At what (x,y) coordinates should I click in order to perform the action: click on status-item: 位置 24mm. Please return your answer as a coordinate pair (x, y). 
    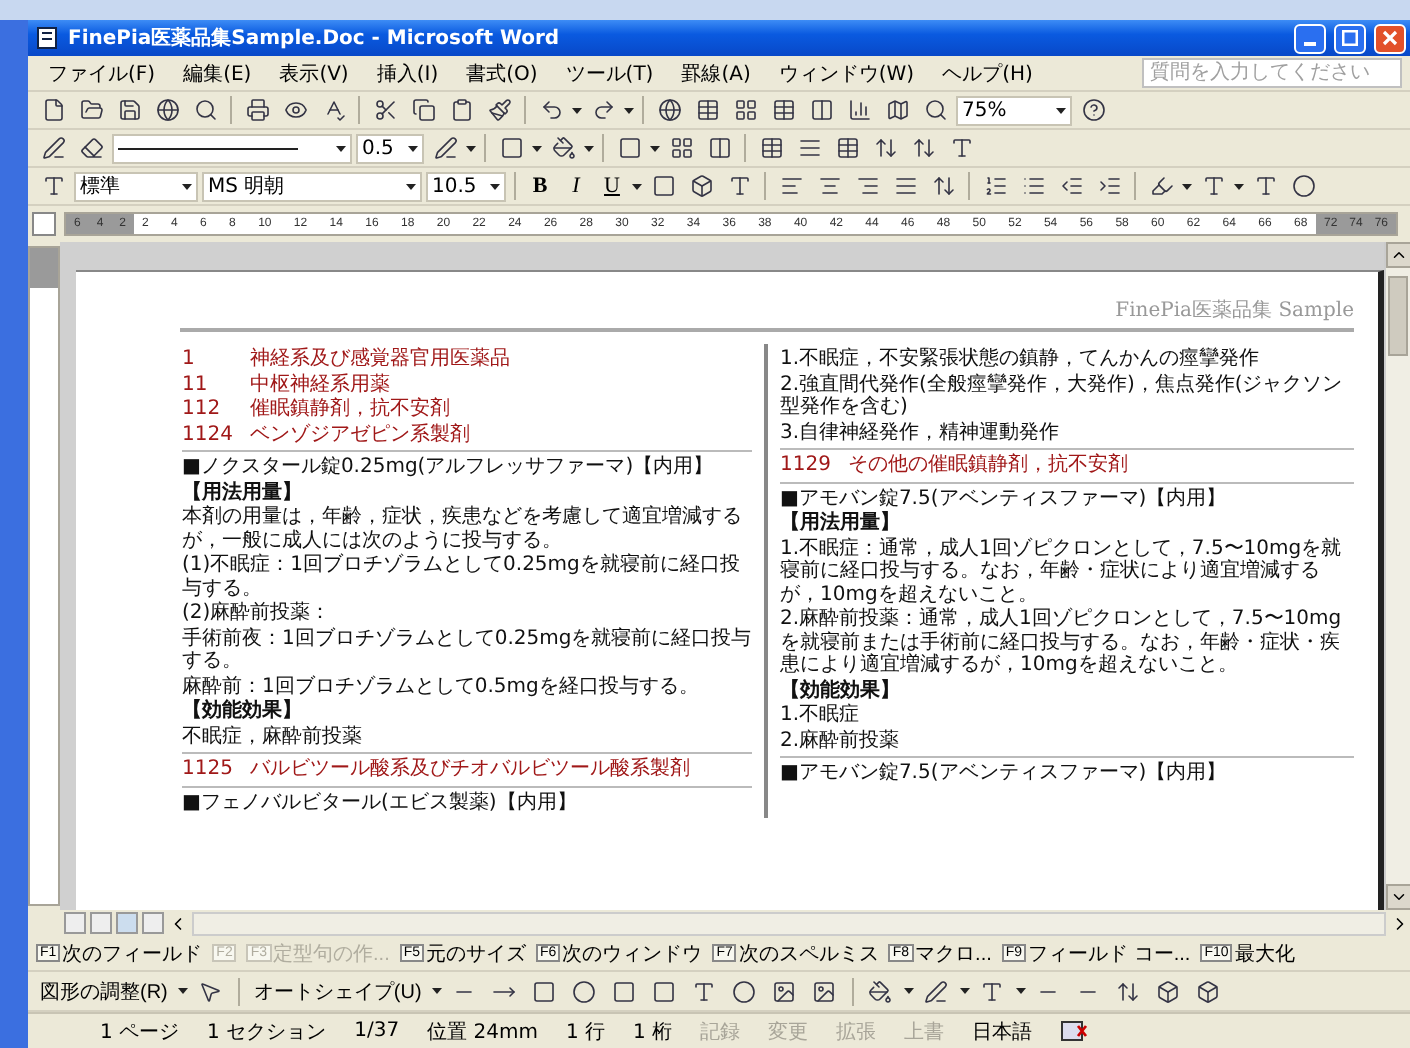
    Looking at the image, I should click on (482, 1032).